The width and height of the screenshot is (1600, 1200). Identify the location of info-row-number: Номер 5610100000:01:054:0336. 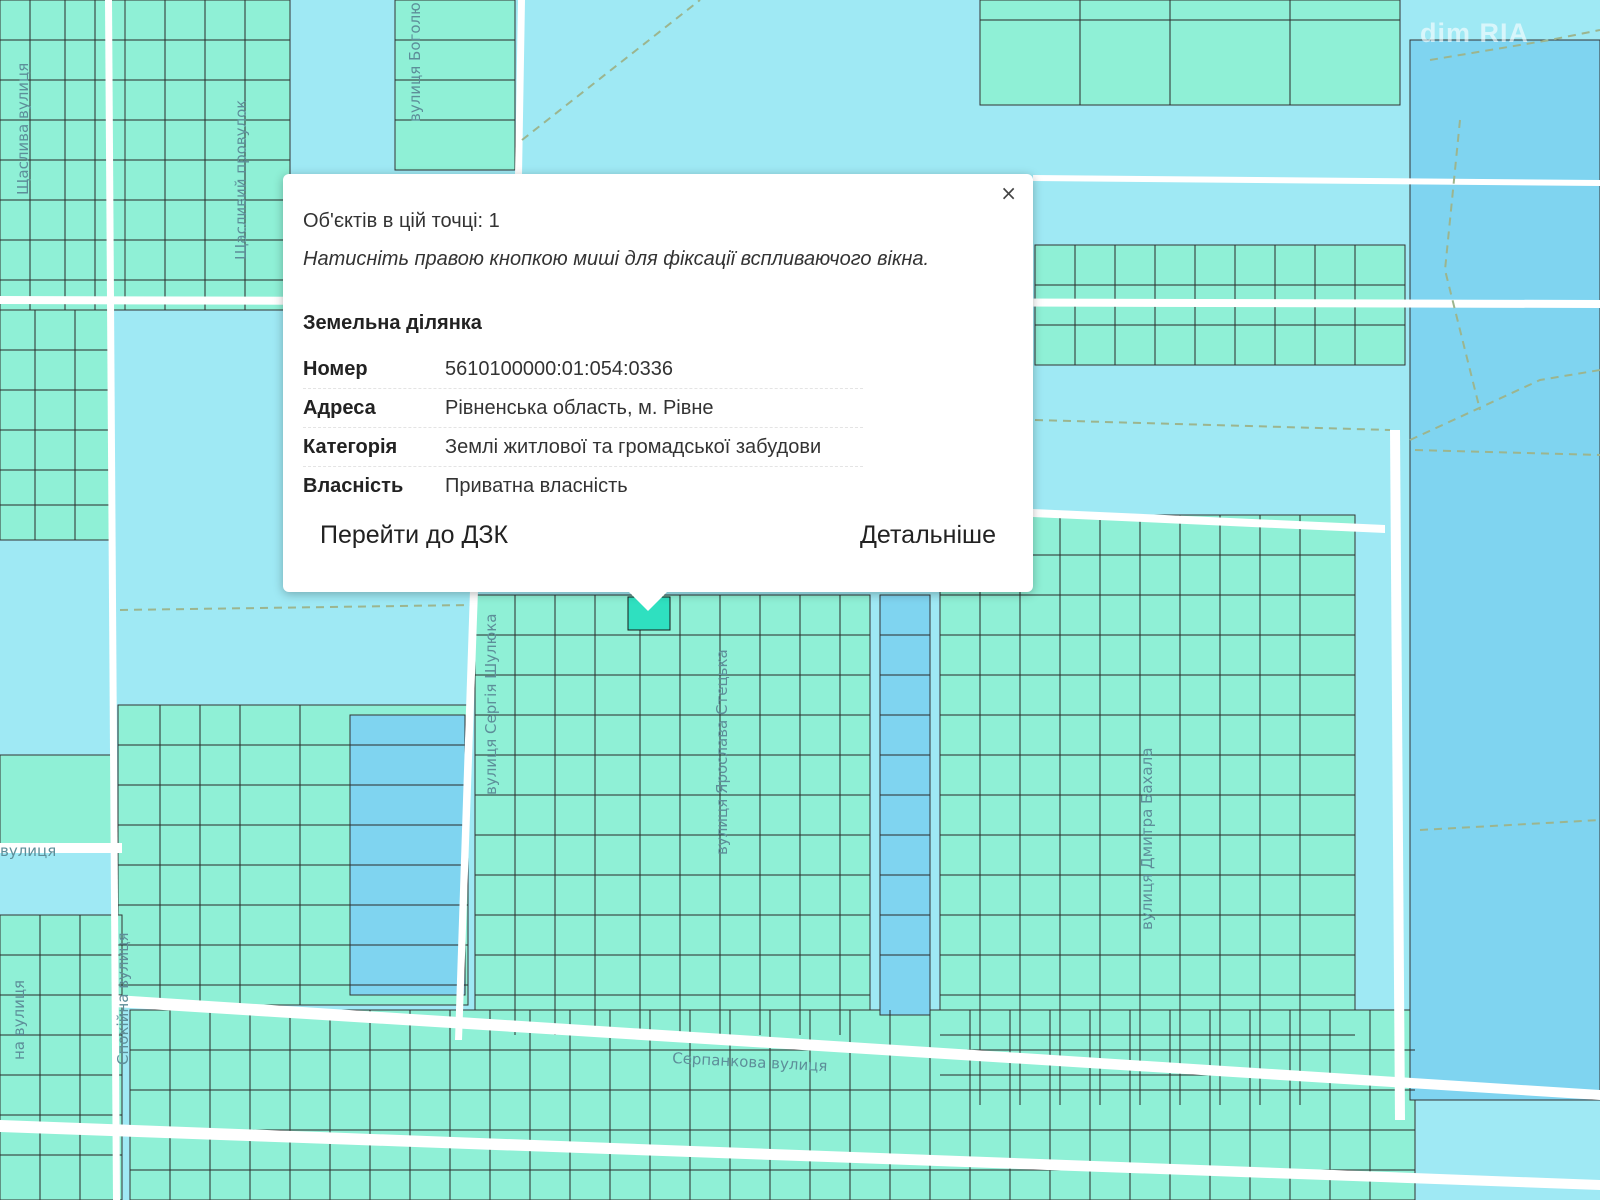
(583, 369).